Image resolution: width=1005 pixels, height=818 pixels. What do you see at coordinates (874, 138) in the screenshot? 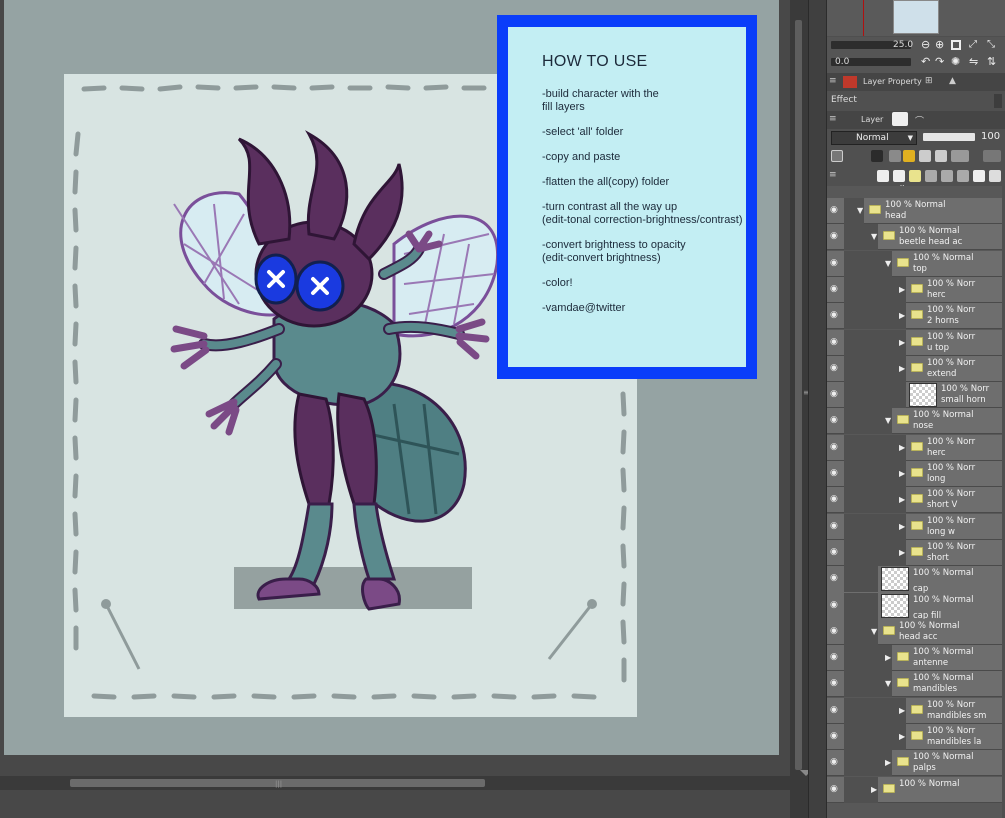
I see `blend-mode-select: Normal ▼` at bounding box center [874, 138].